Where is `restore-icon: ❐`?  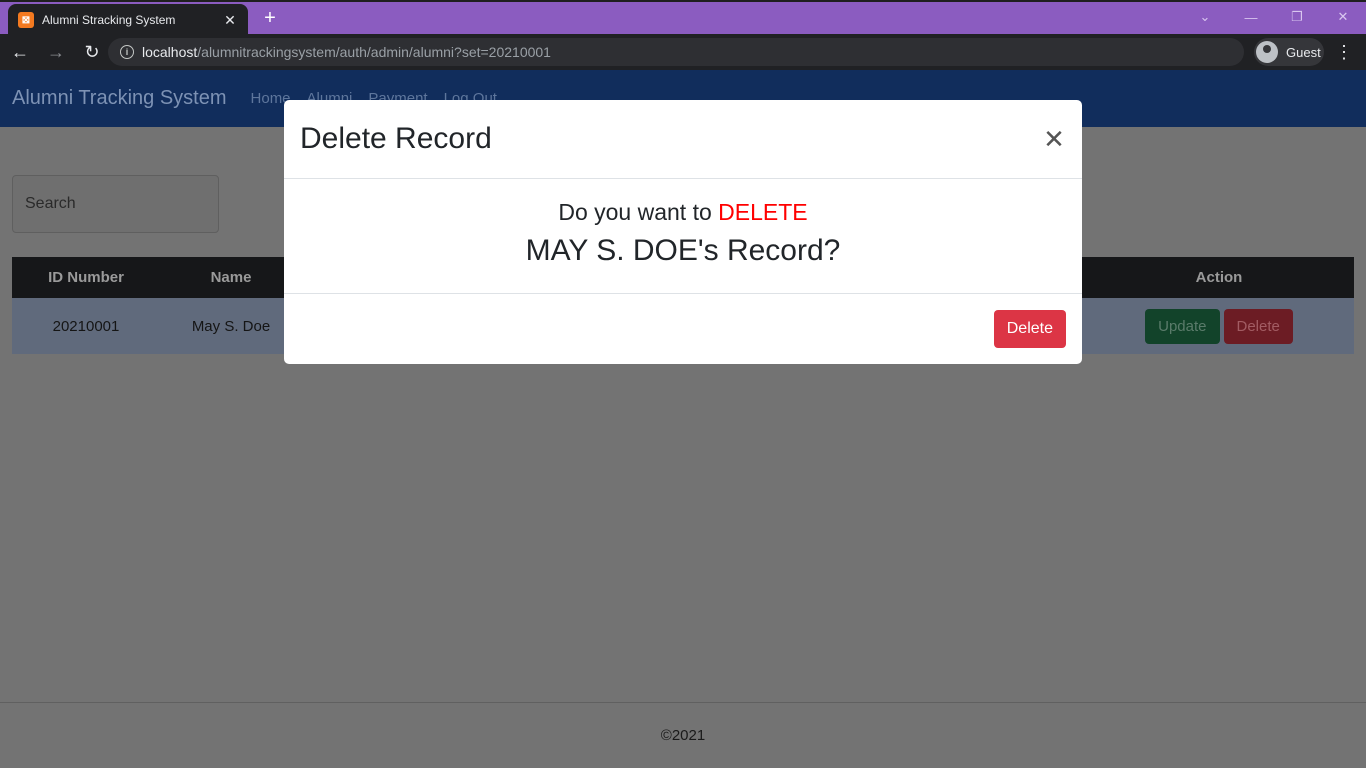
restore-icon: ❐ is located at coordinates (1297, 17).